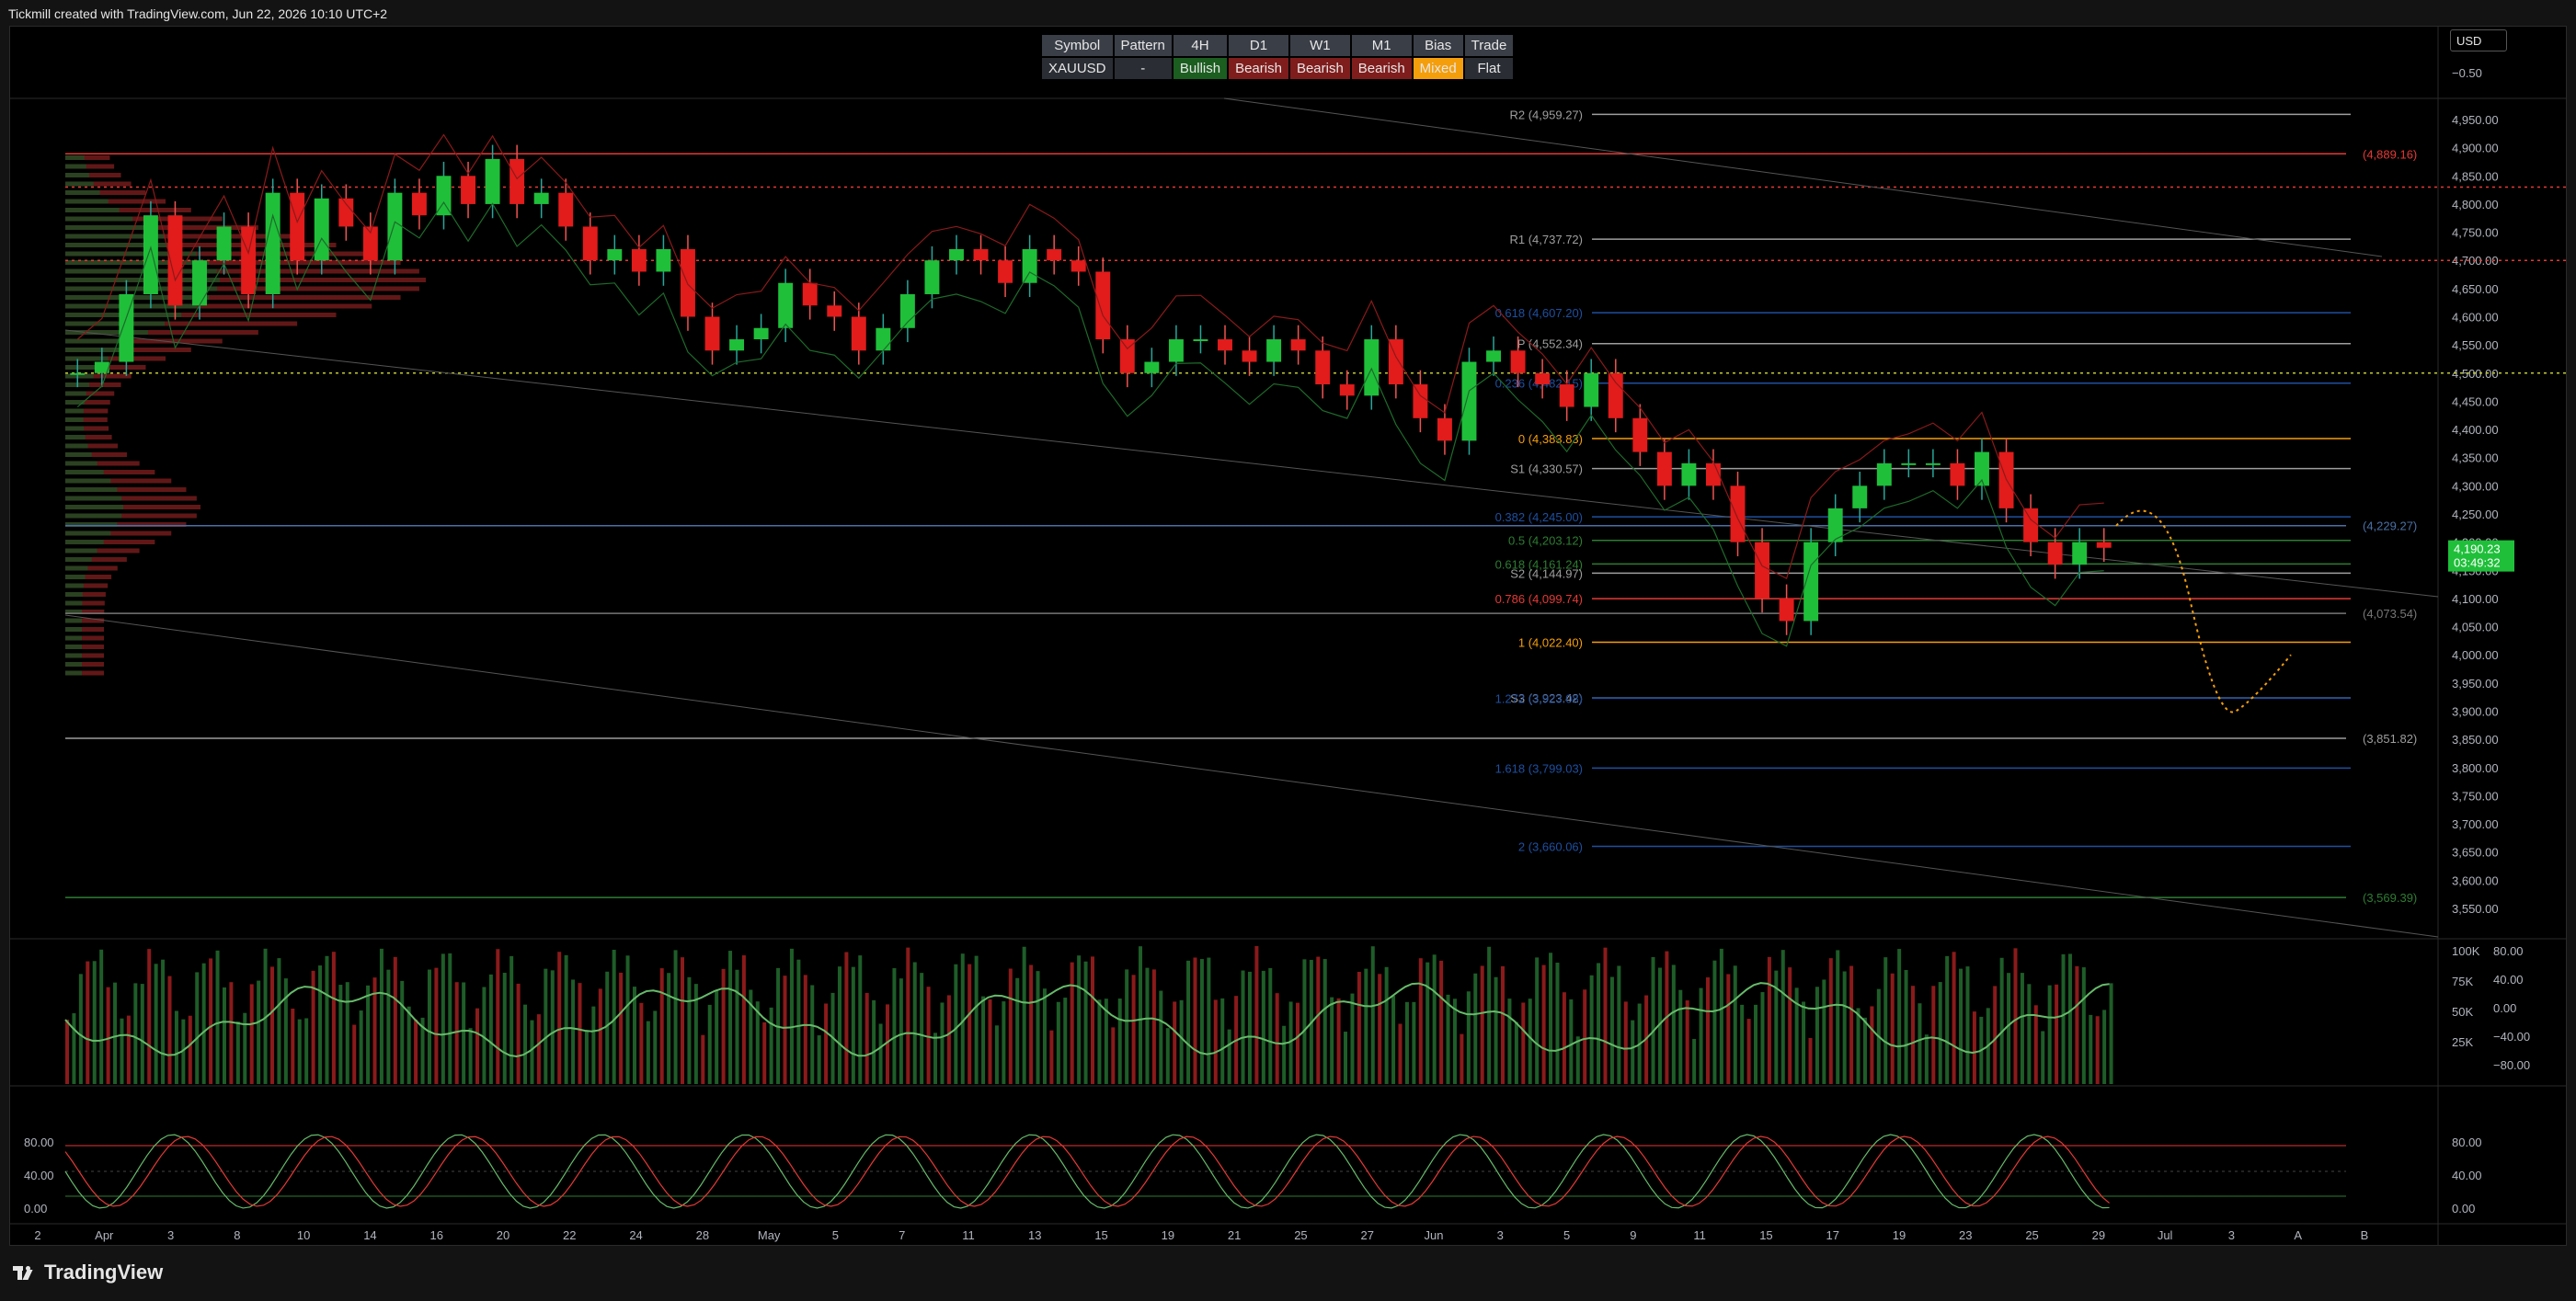 This screenshot has height=1301, width=2576. Describe the element at coordinates (2467, 1142) in the screenshot. I see `stoch-tick-right: 80.00` at that location.